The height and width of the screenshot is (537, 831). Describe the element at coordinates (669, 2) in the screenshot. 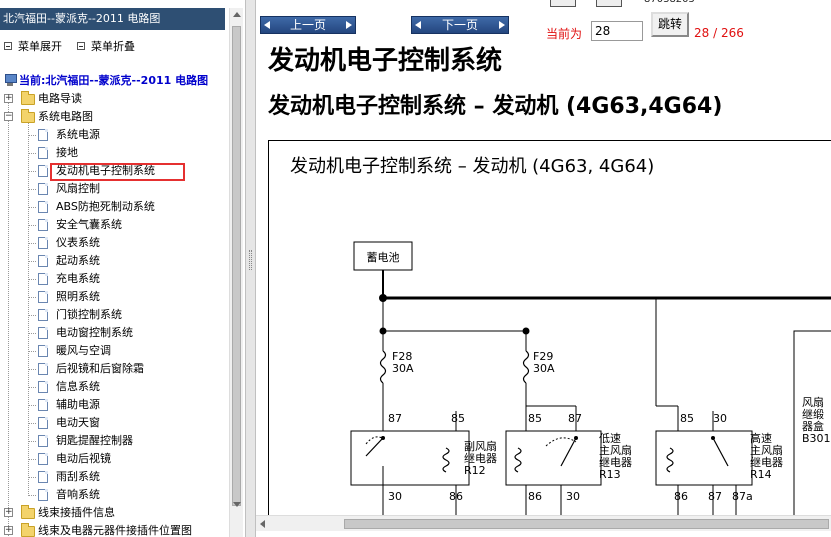

I see `document-code: 87038205` at that location.